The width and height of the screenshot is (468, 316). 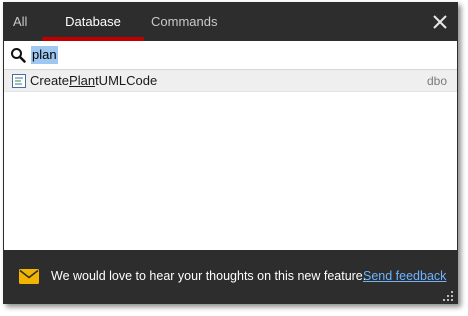 I want to click on result-name: CreatePlantUMLCode, so click(x=93, y=81).